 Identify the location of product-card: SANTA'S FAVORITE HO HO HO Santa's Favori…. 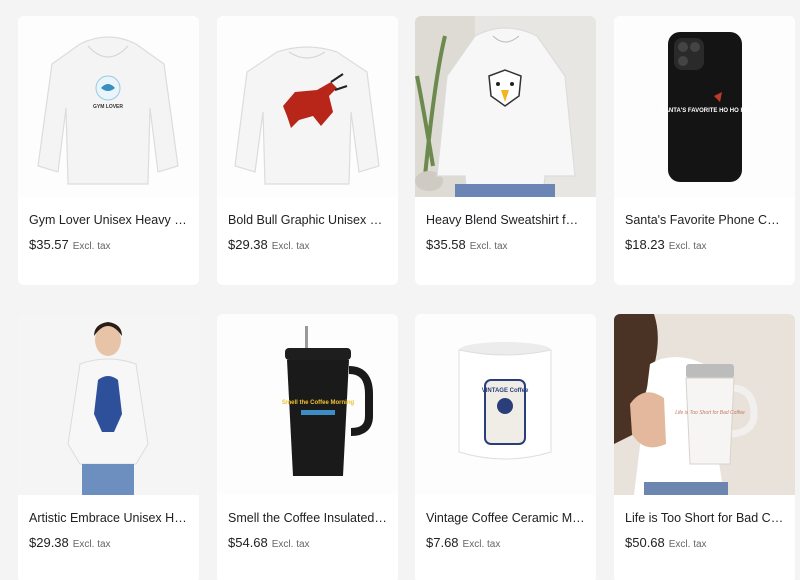
(704, 150).